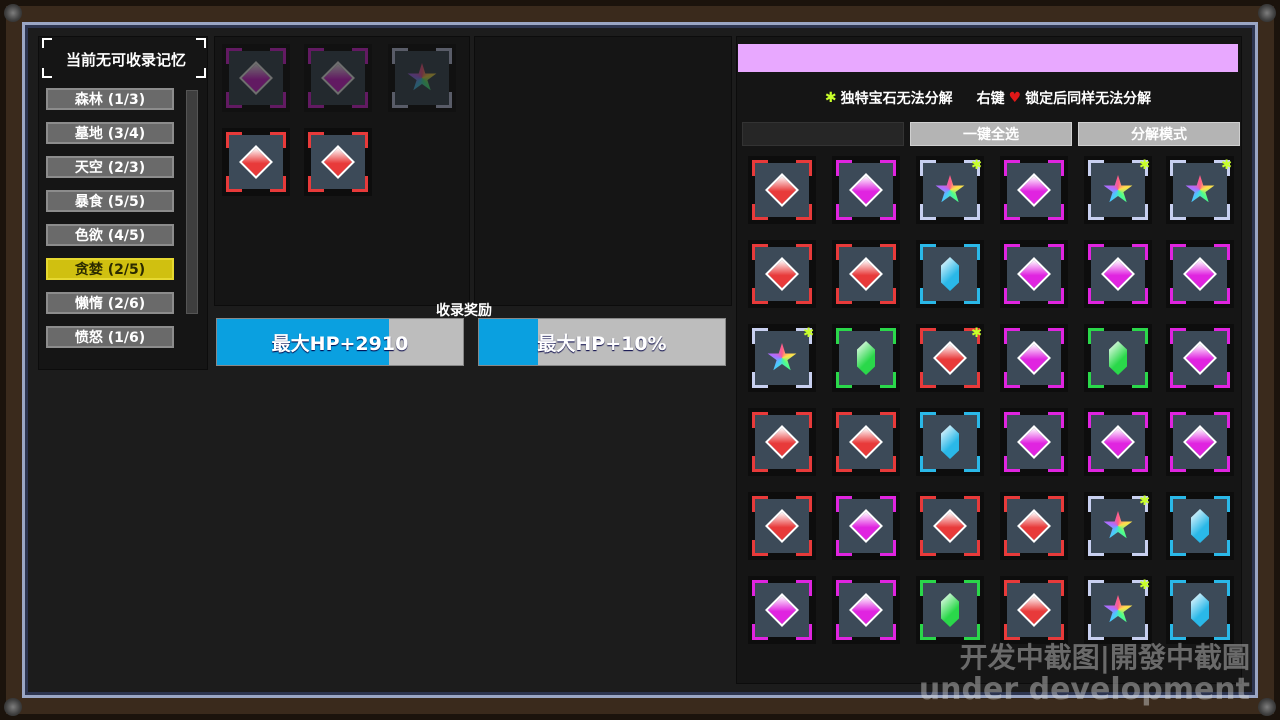  Describe the element at coordinates (830, 98) in the screenshot. I see `unique-gem-icon: ✱` at that location.